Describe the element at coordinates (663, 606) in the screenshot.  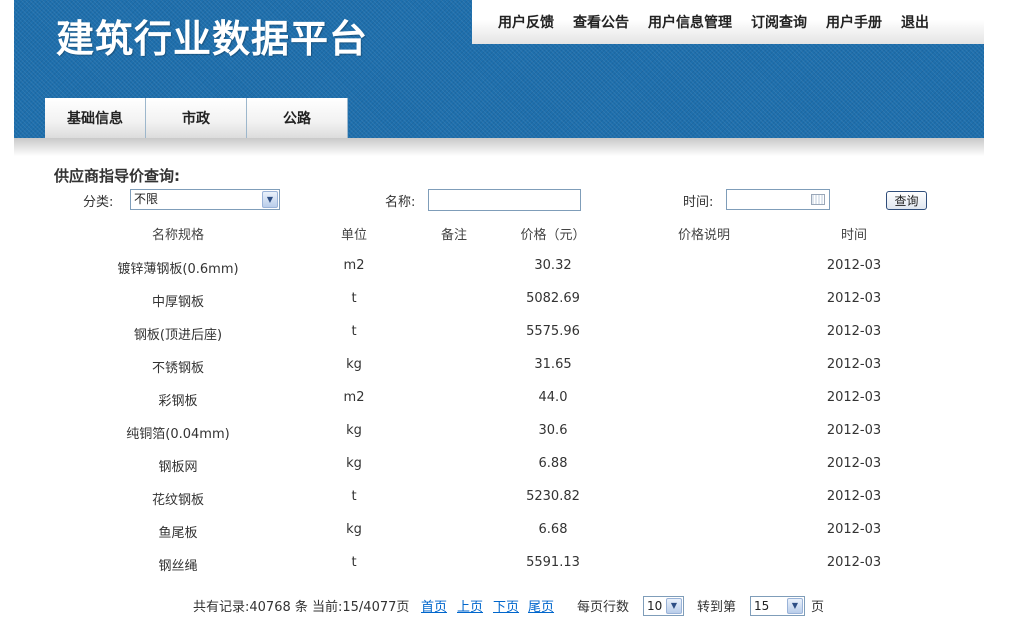
I see `rows-per-page-select: 10 ▼` at that location.